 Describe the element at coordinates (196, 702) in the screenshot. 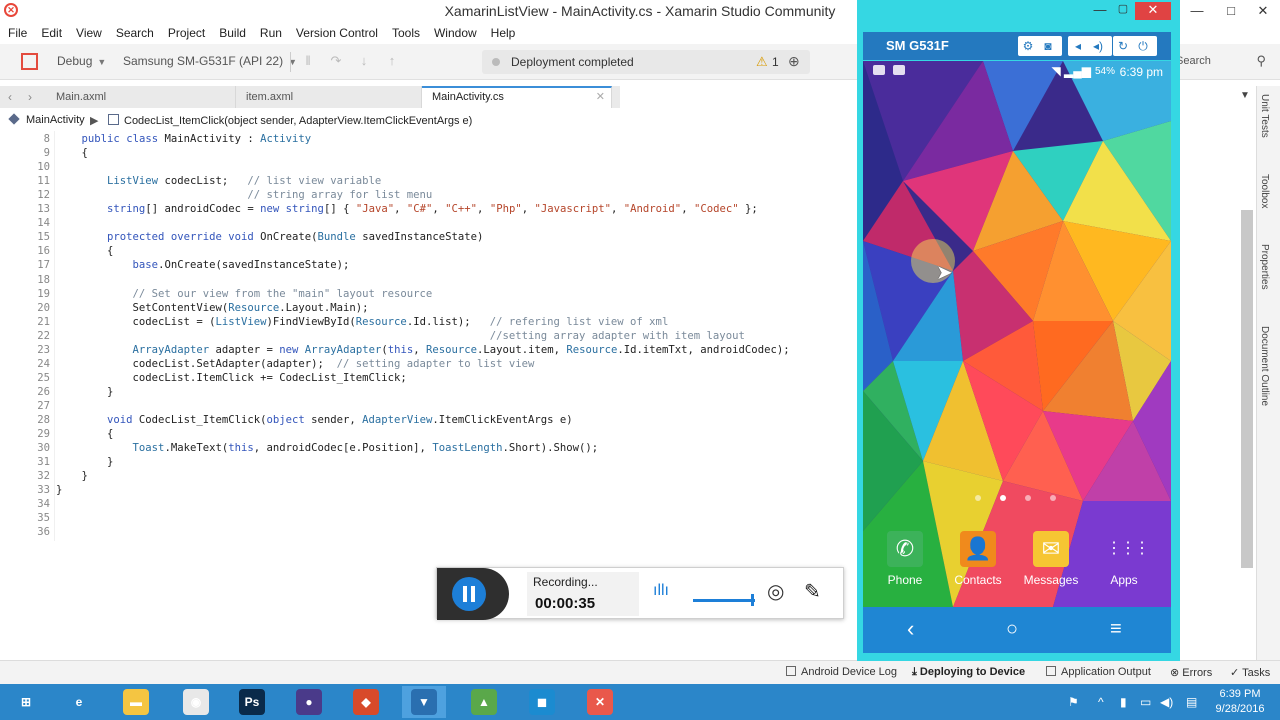

I see `taskbar-chrome: ◉` at that location.